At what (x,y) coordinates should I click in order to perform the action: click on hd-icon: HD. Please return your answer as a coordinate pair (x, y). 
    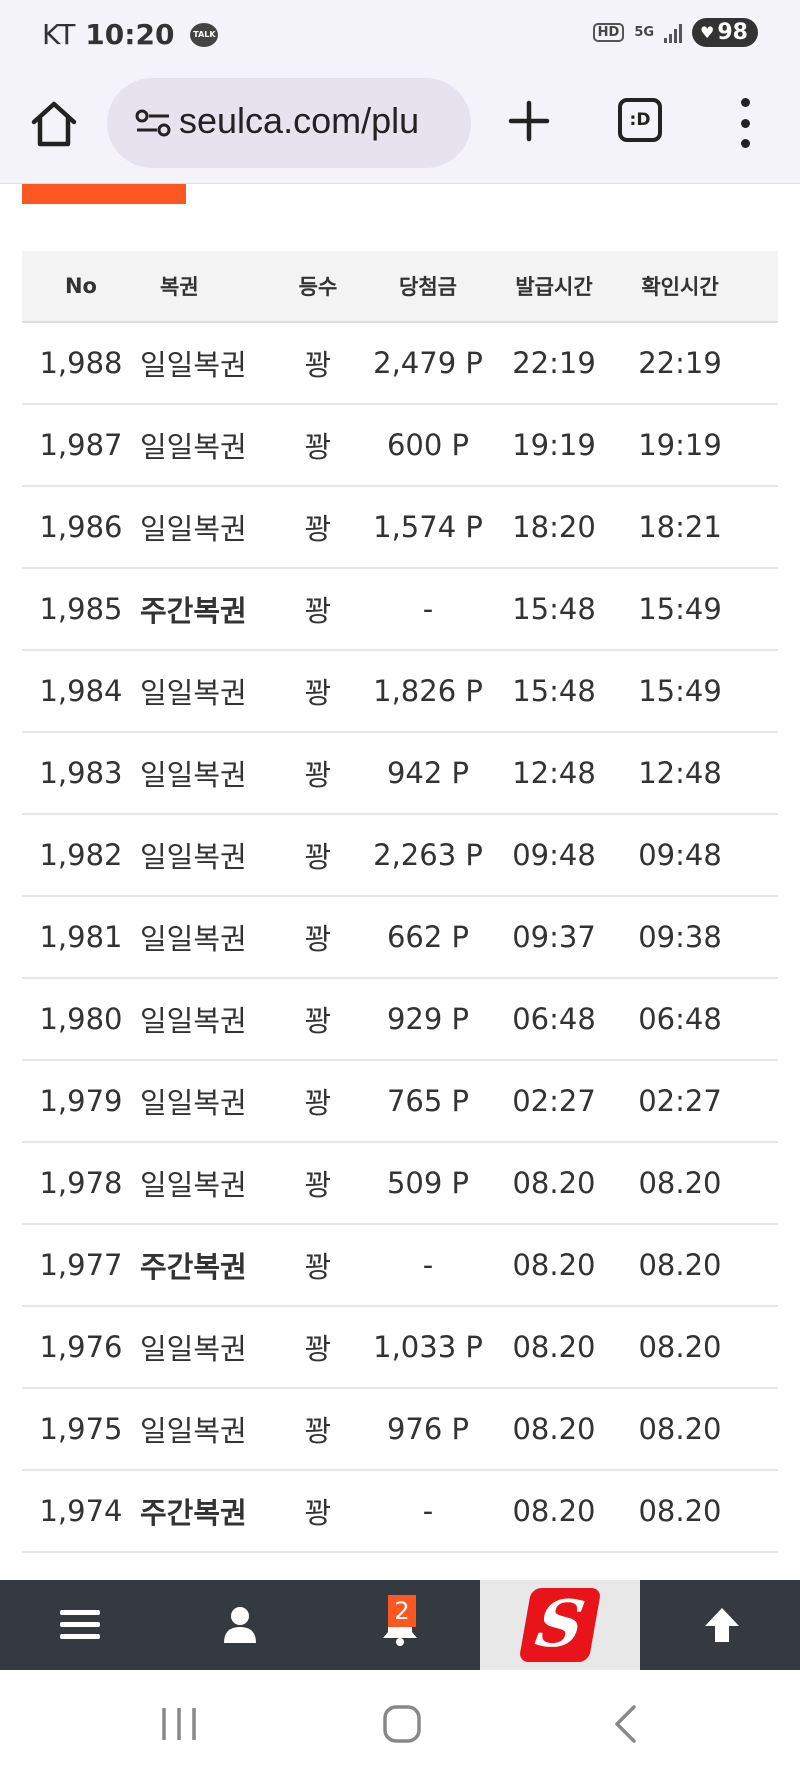
    Looking at the image, I should click on (608, 32).